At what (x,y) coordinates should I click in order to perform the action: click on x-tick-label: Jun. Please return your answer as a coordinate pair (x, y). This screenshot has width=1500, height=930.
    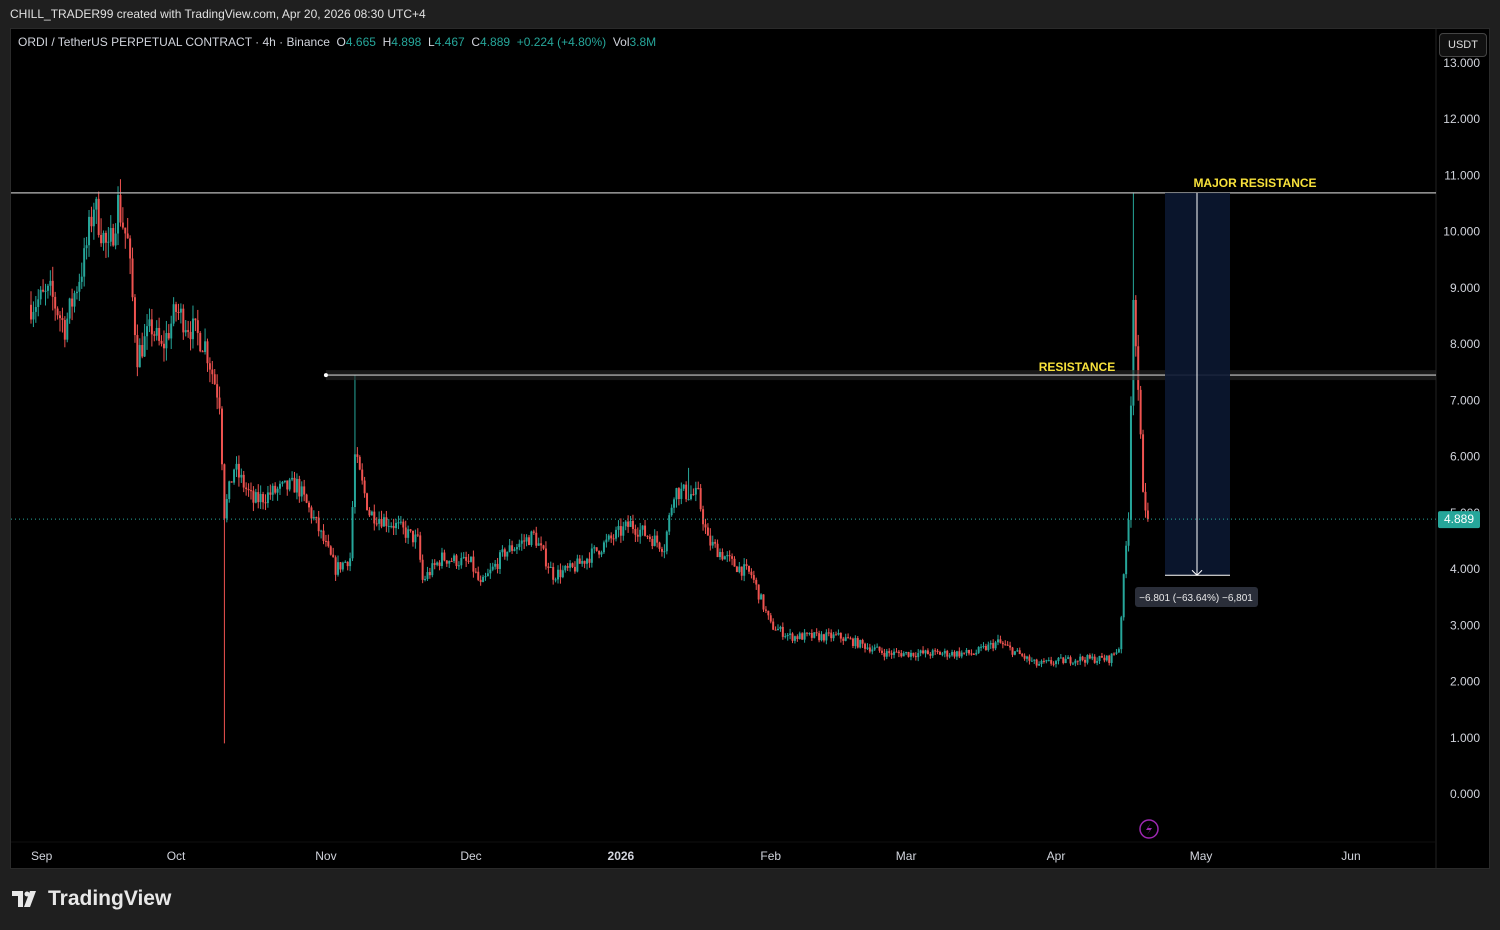
    Looking at the image, I should click on (1350, 856).